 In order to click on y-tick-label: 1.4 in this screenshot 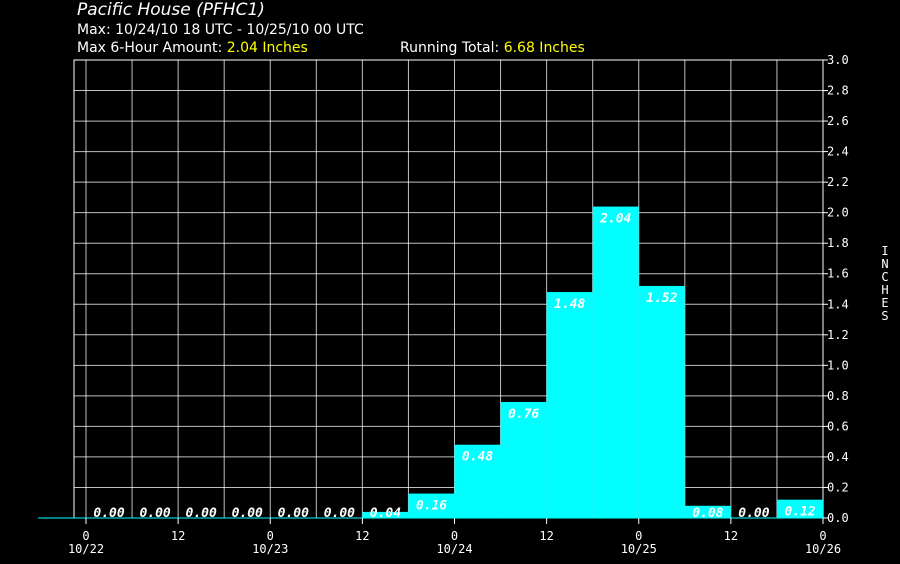, I will do `click(838, 304)`.